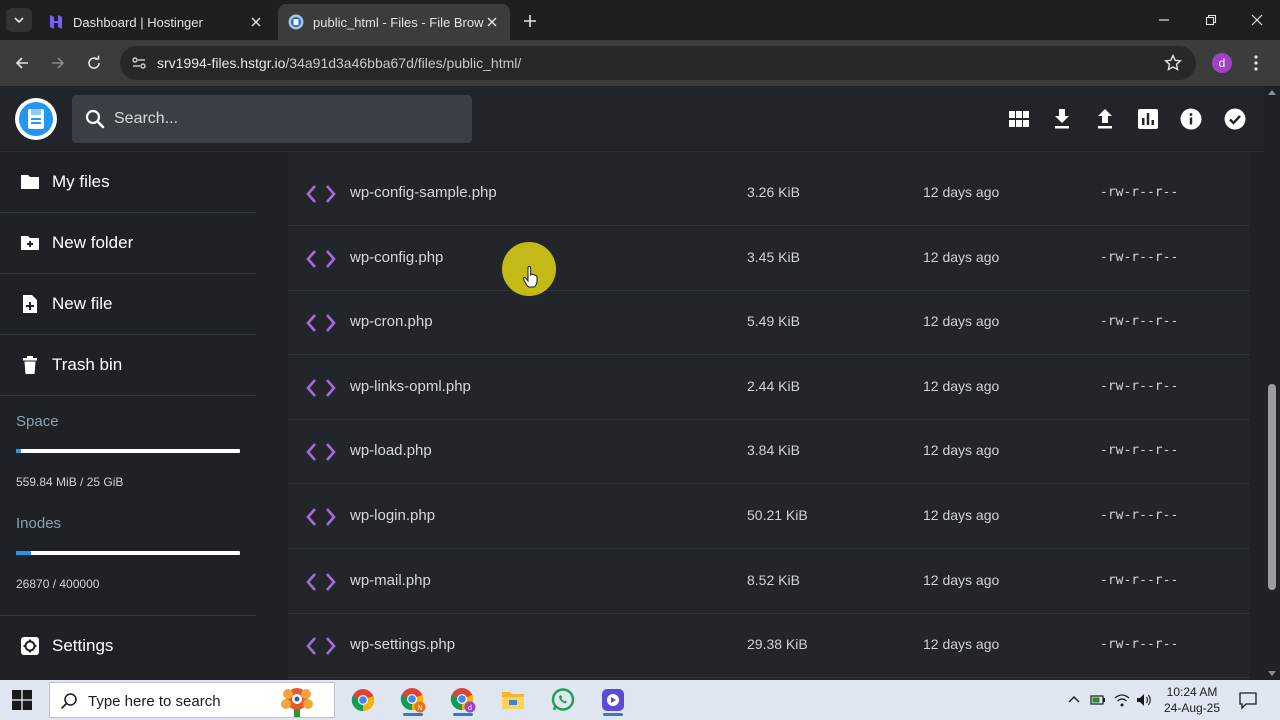 This screenshot has height=720, width=1280. Describe the element at coordinates (390, 580) in the screenshot. I see `file-name: wp-mail.php` at that location.